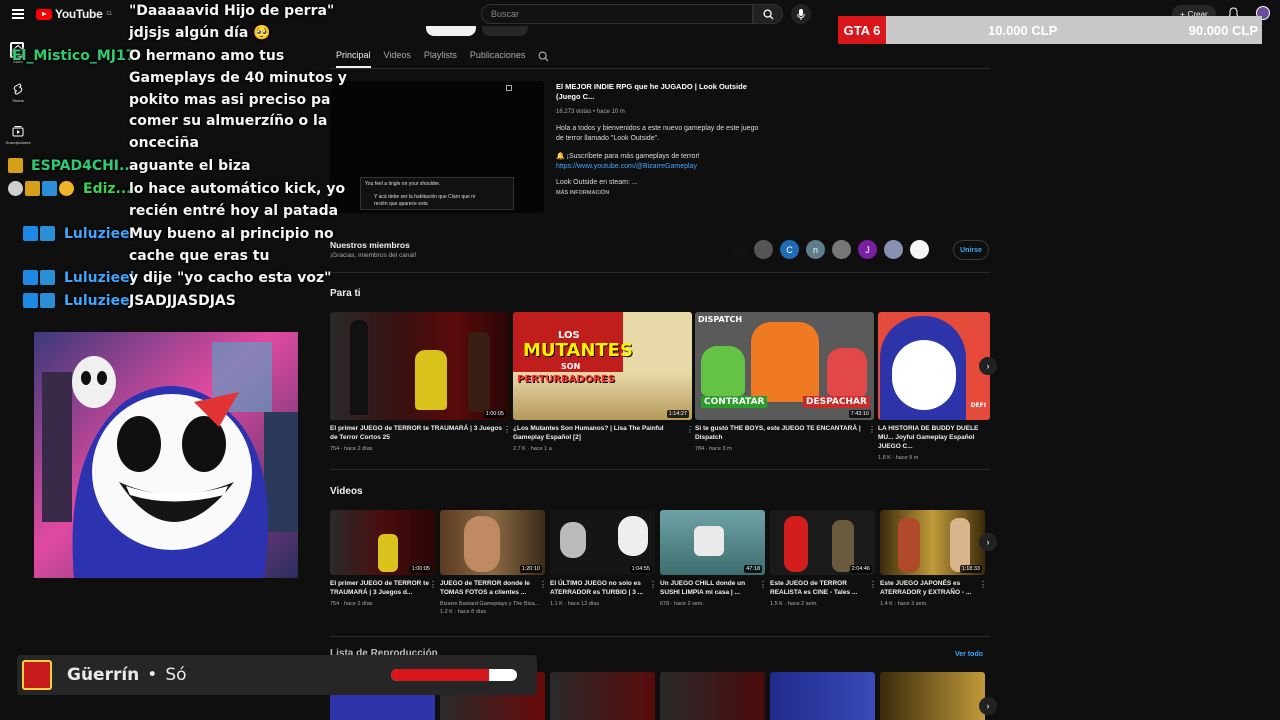 This screenshot has height=720, width=1280. What do you see at coordinates (451, 31) in the screenshot?
I see `channel-subscribe-button` at bounding box center [451, 31].